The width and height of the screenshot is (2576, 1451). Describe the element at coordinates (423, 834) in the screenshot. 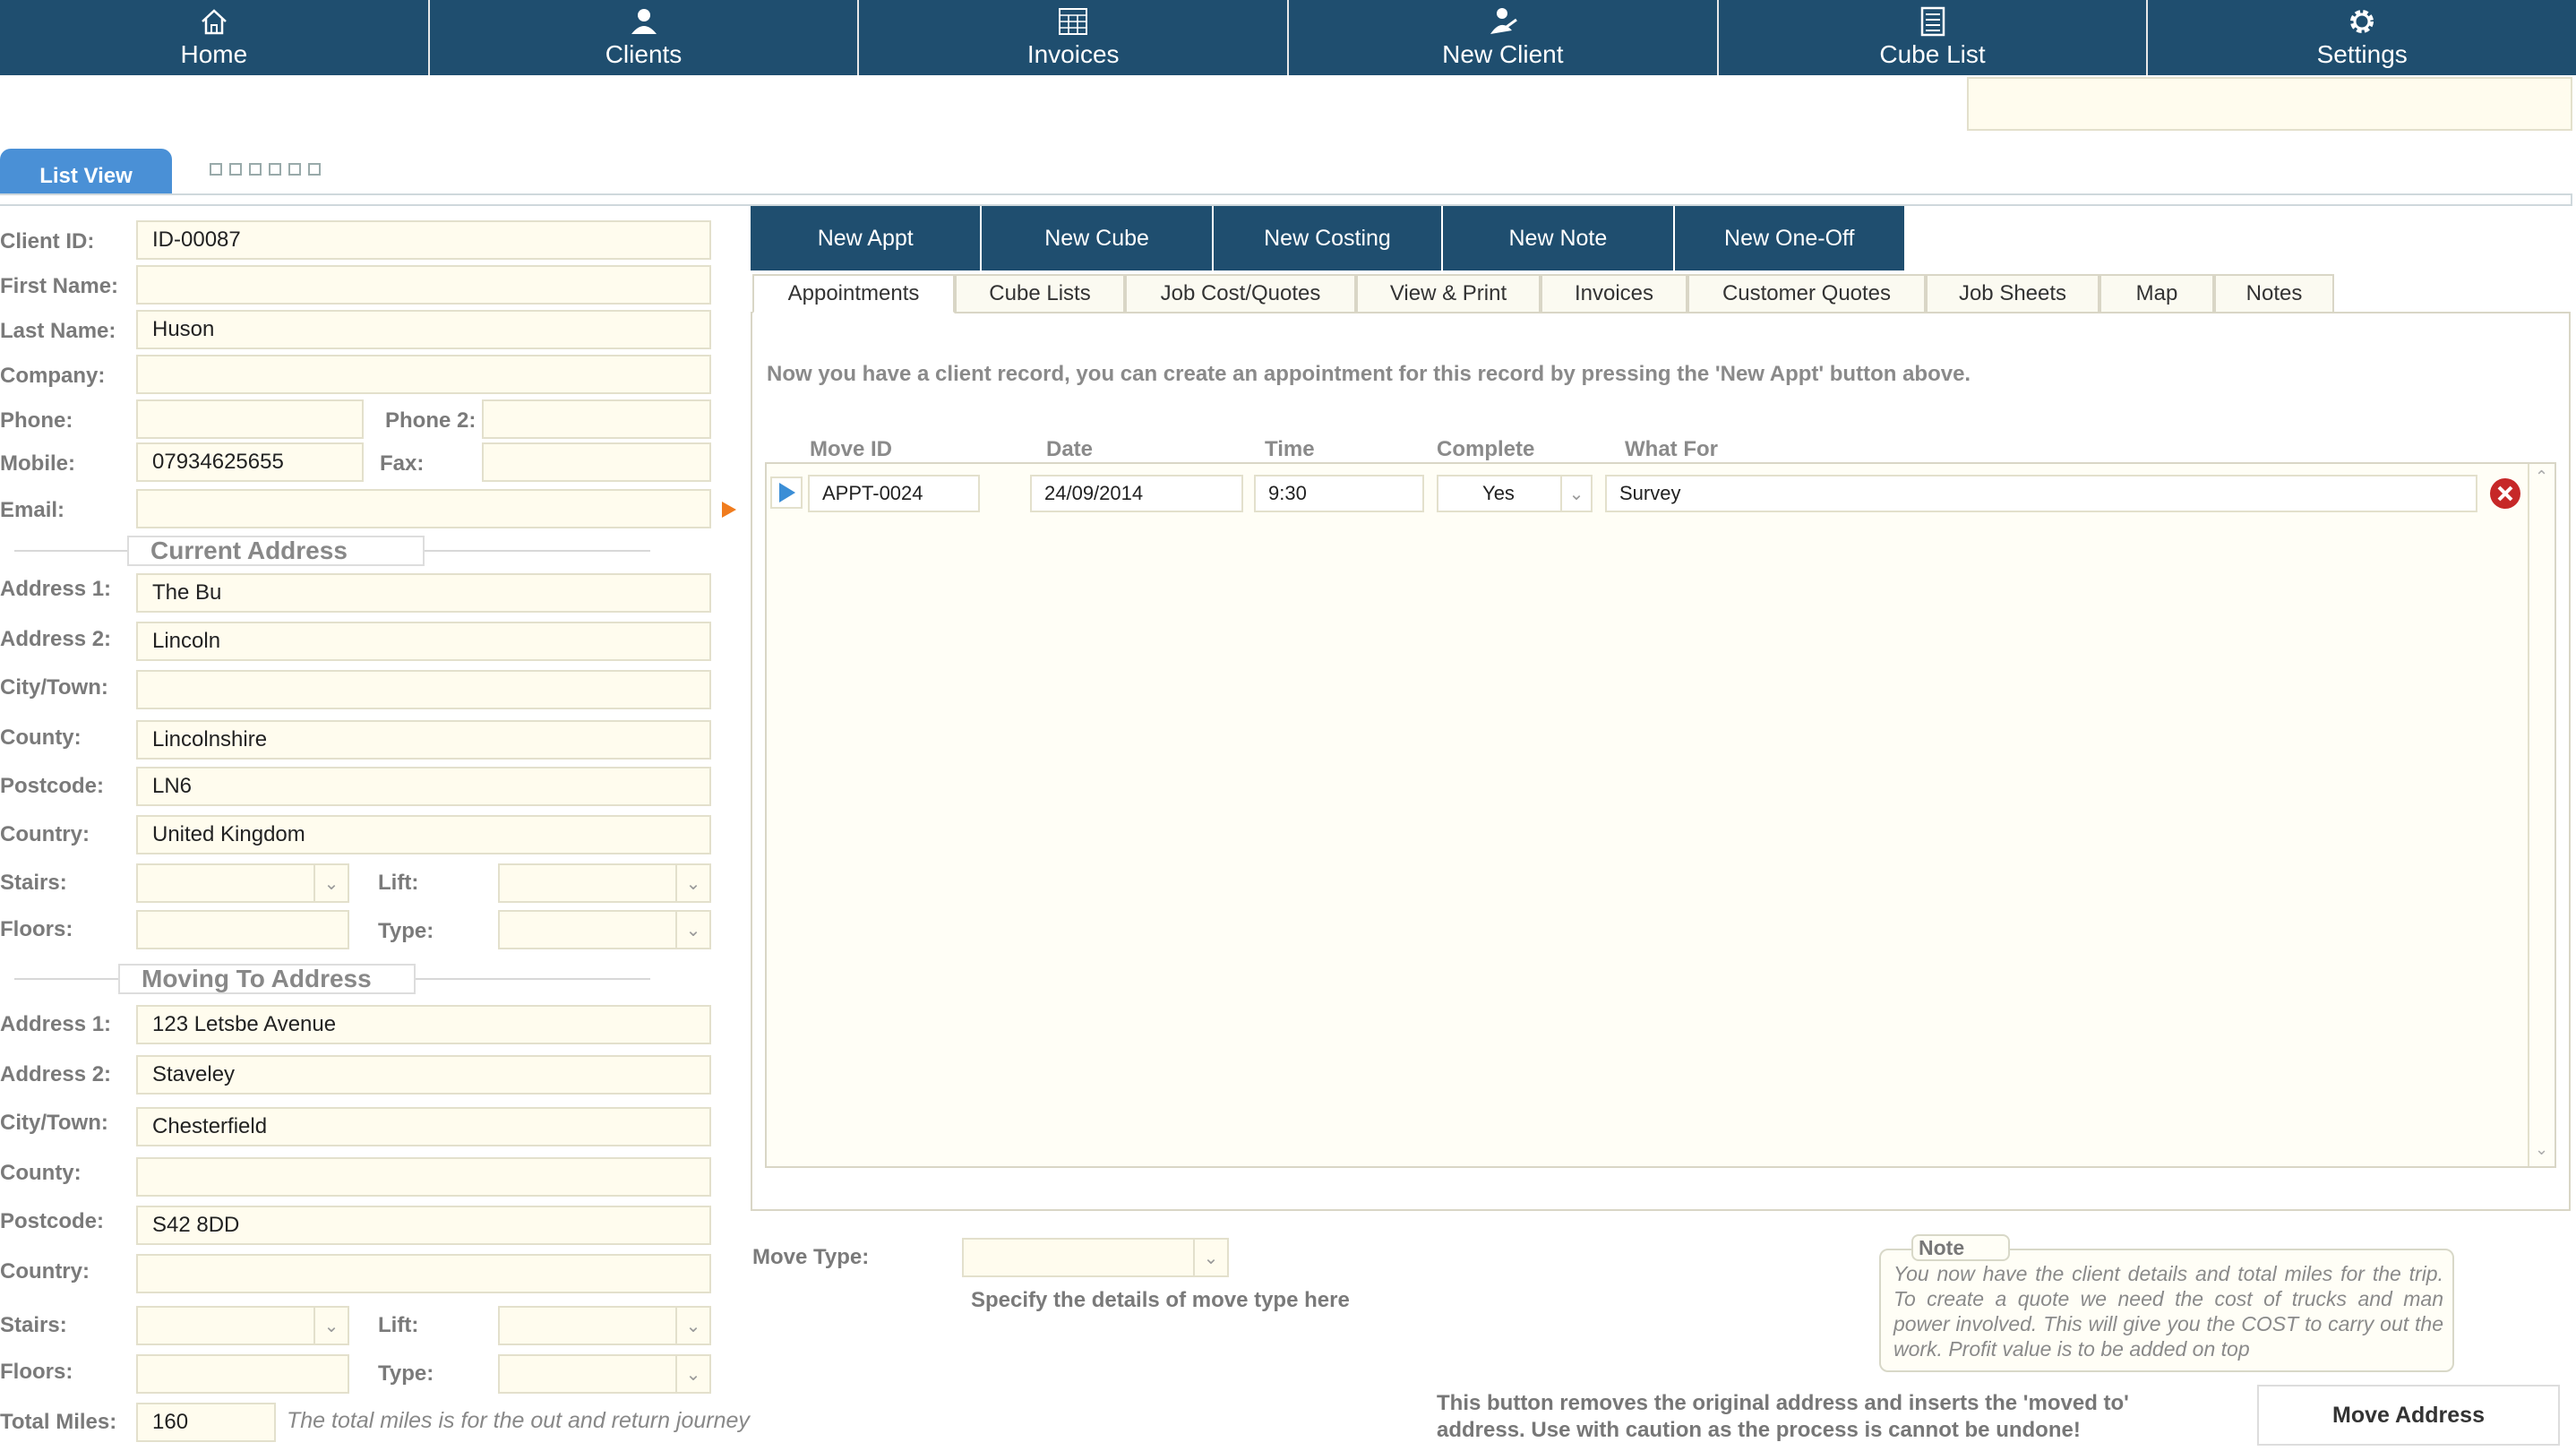

I see `cur-country-field: United Kingdom` at that location.